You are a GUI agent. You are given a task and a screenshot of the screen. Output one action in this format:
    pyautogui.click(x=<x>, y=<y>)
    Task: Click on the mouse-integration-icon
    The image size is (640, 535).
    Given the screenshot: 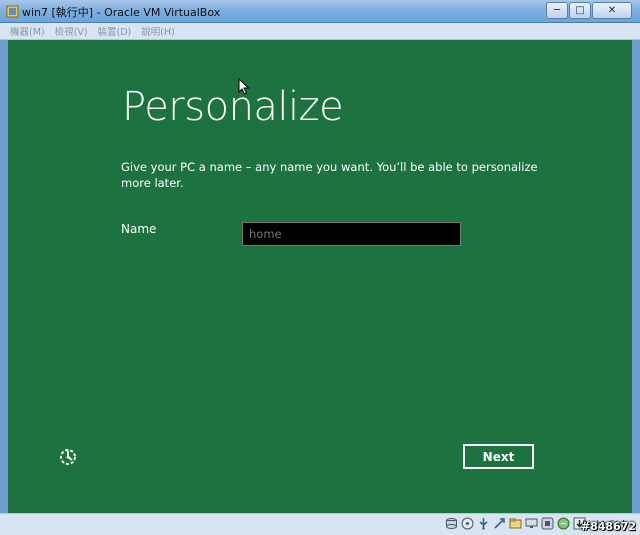 What is the action you would take?
    pyautogui.click(x=563, y=523)
    